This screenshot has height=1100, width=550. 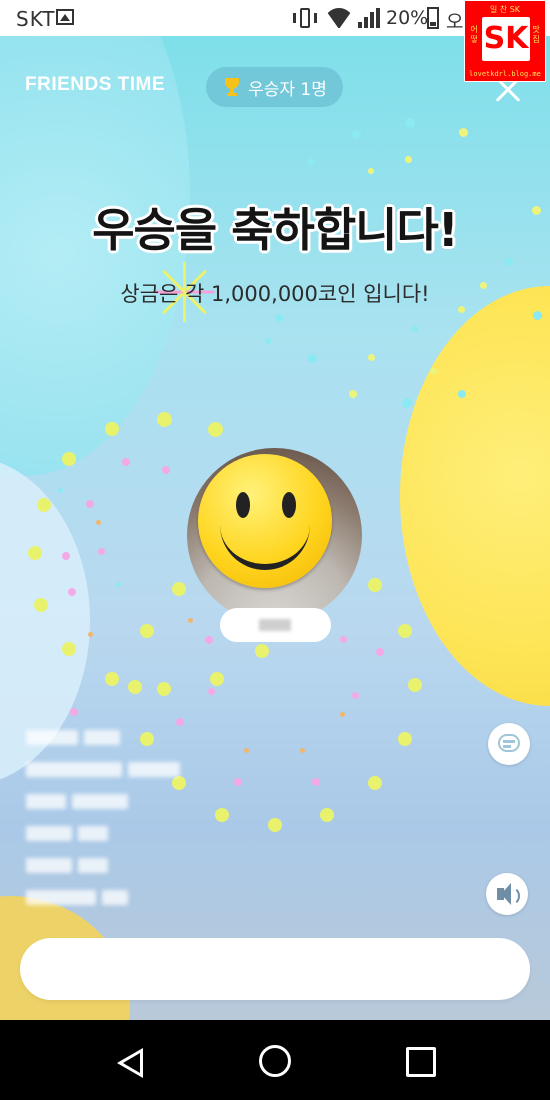 What do you see at coordinates (505, 74) in the screenshot?
I see `watermark-url: lovetkdrl.blog.me` at bounding box center [505, 74].